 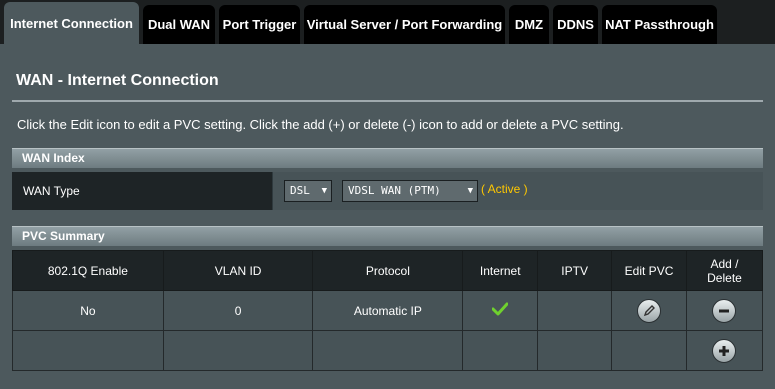 I want to click on wan-type-select: DSL ▼, so click(x=308, y=191).